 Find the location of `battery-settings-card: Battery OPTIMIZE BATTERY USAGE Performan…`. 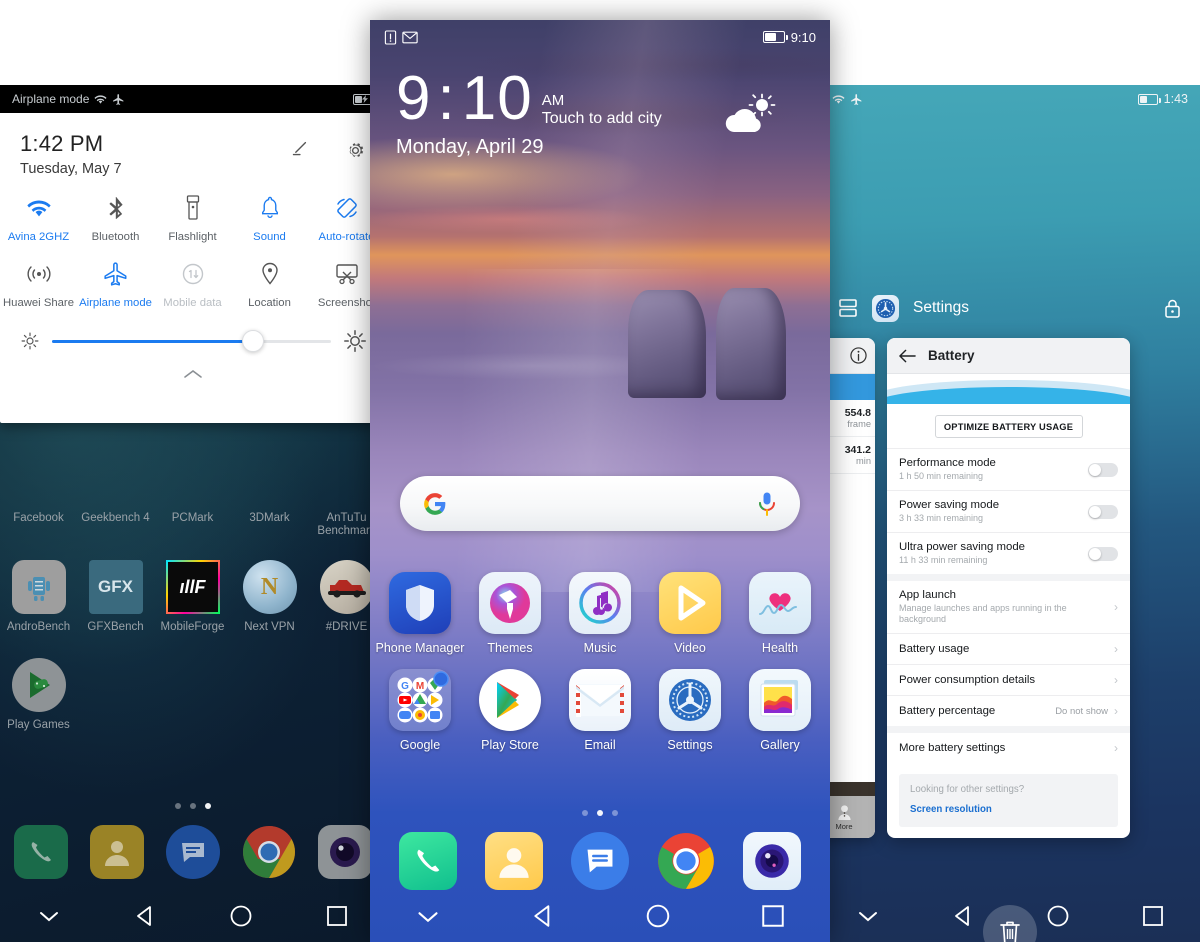

battery-settings-card: Battery OPTIMIZE BATTERY USAGE Performan… is located at coordinates (1008, 588).